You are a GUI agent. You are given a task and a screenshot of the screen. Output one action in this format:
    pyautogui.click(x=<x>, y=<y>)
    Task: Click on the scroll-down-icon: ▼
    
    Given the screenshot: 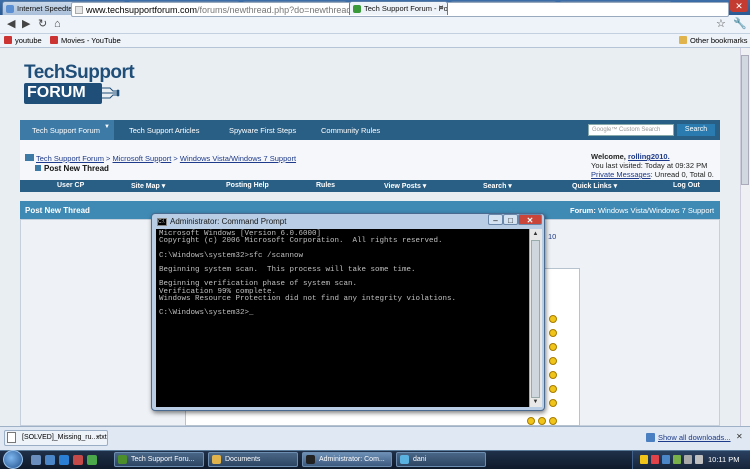 What is the action you would take?
    pyautogui.click(x=535, y=402)
    